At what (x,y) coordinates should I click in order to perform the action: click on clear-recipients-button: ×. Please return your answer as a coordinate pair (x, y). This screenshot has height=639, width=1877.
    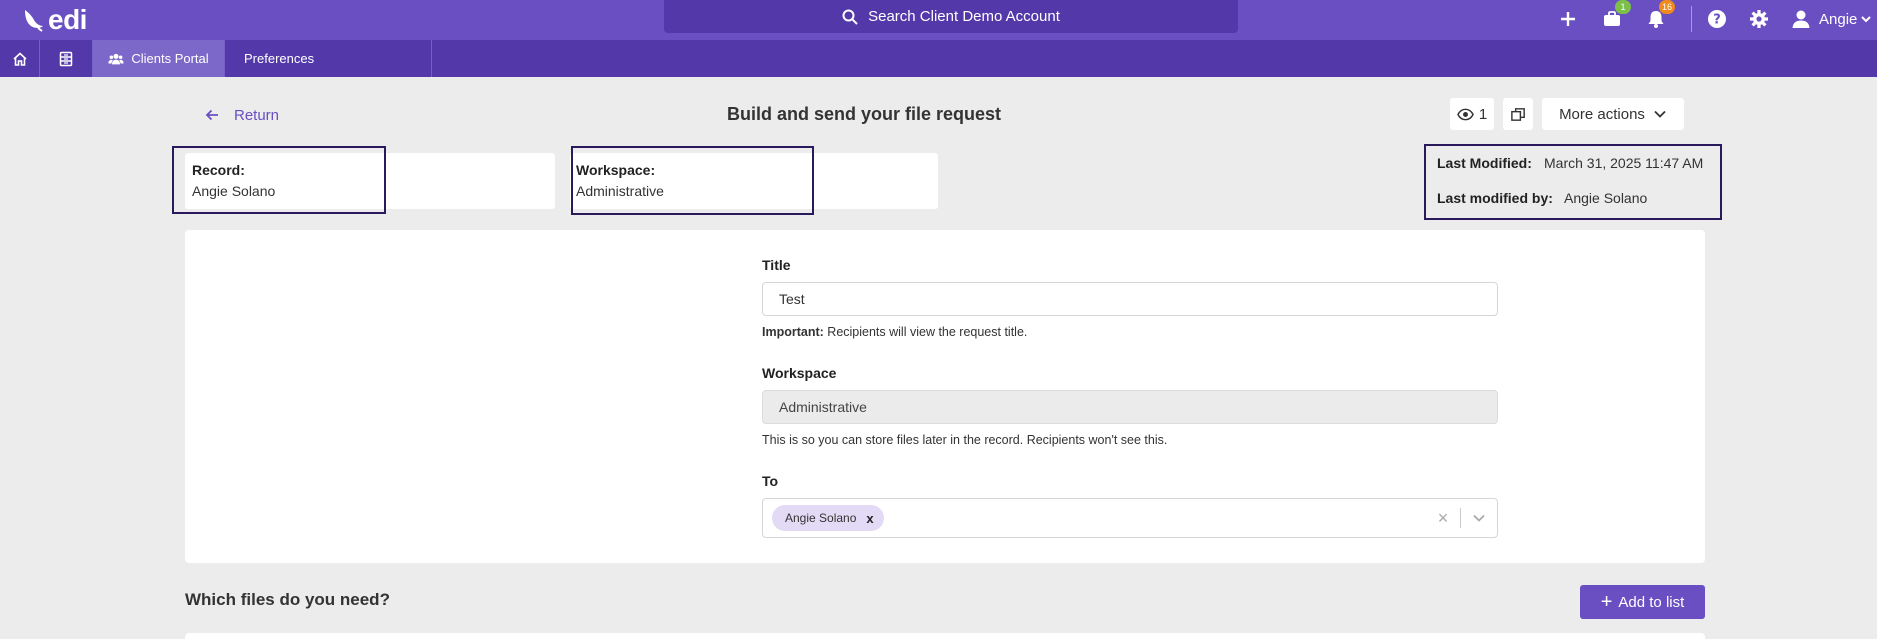
    Looking at the image, I should click on (1443, 518).